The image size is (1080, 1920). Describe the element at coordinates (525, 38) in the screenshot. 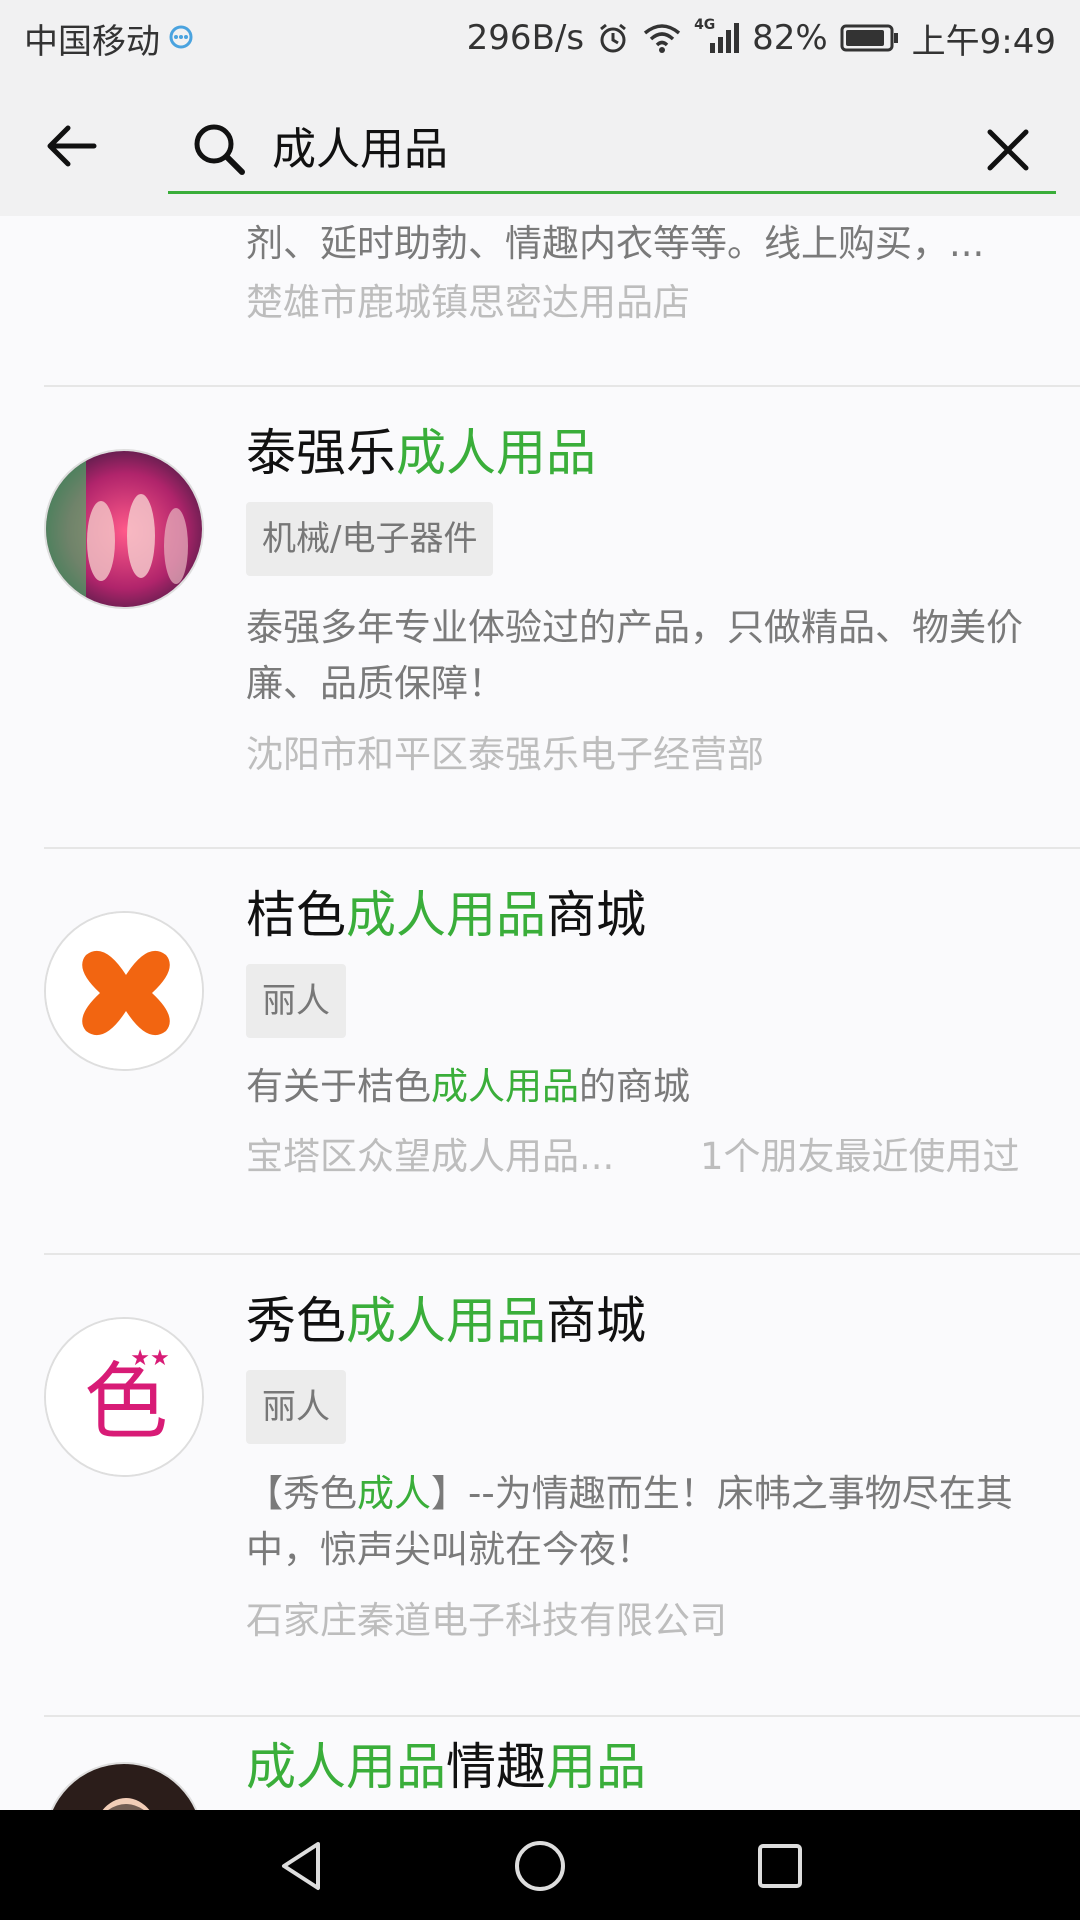

I see `network-speed: 296B/s` at that location.